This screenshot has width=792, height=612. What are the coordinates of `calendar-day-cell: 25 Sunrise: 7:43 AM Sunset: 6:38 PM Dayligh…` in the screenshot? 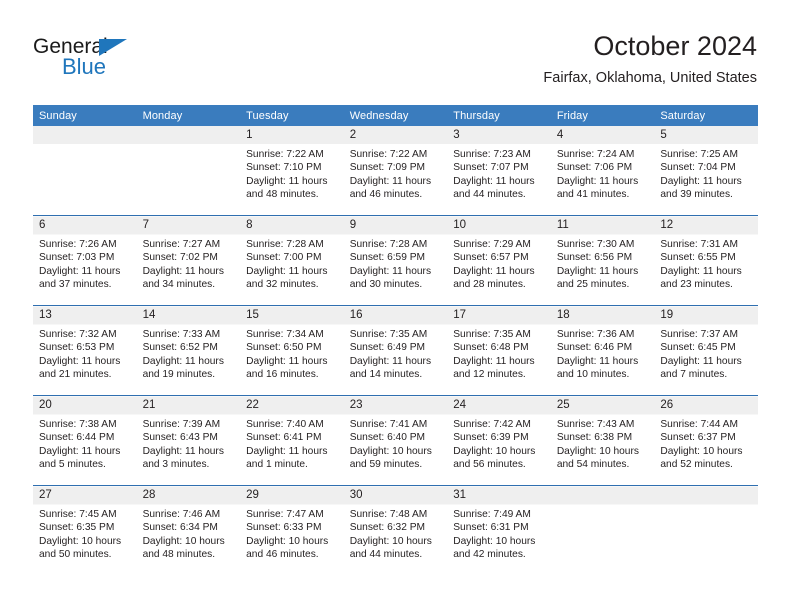 It's located at (602, 440).